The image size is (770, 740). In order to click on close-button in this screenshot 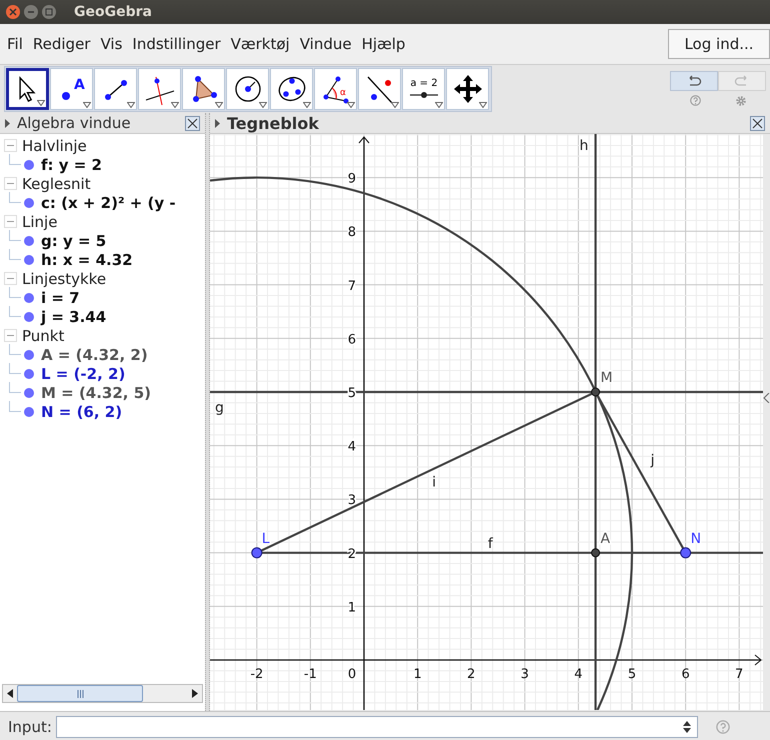, I will do `click(13, 12)`.